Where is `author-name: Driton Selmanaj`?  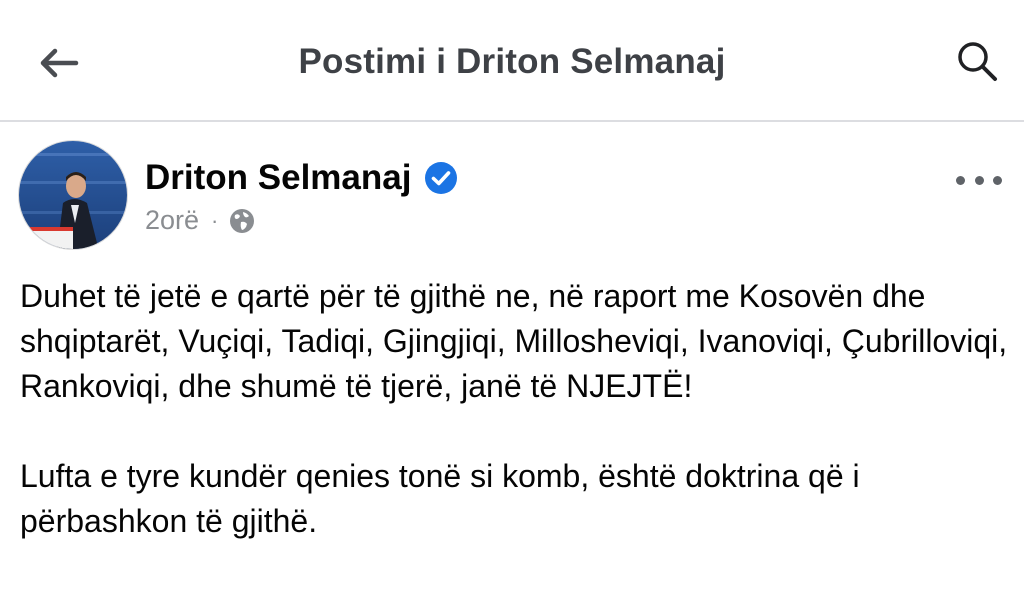 author-name: Driton Selmanaj is located at coordinates (278, 178).